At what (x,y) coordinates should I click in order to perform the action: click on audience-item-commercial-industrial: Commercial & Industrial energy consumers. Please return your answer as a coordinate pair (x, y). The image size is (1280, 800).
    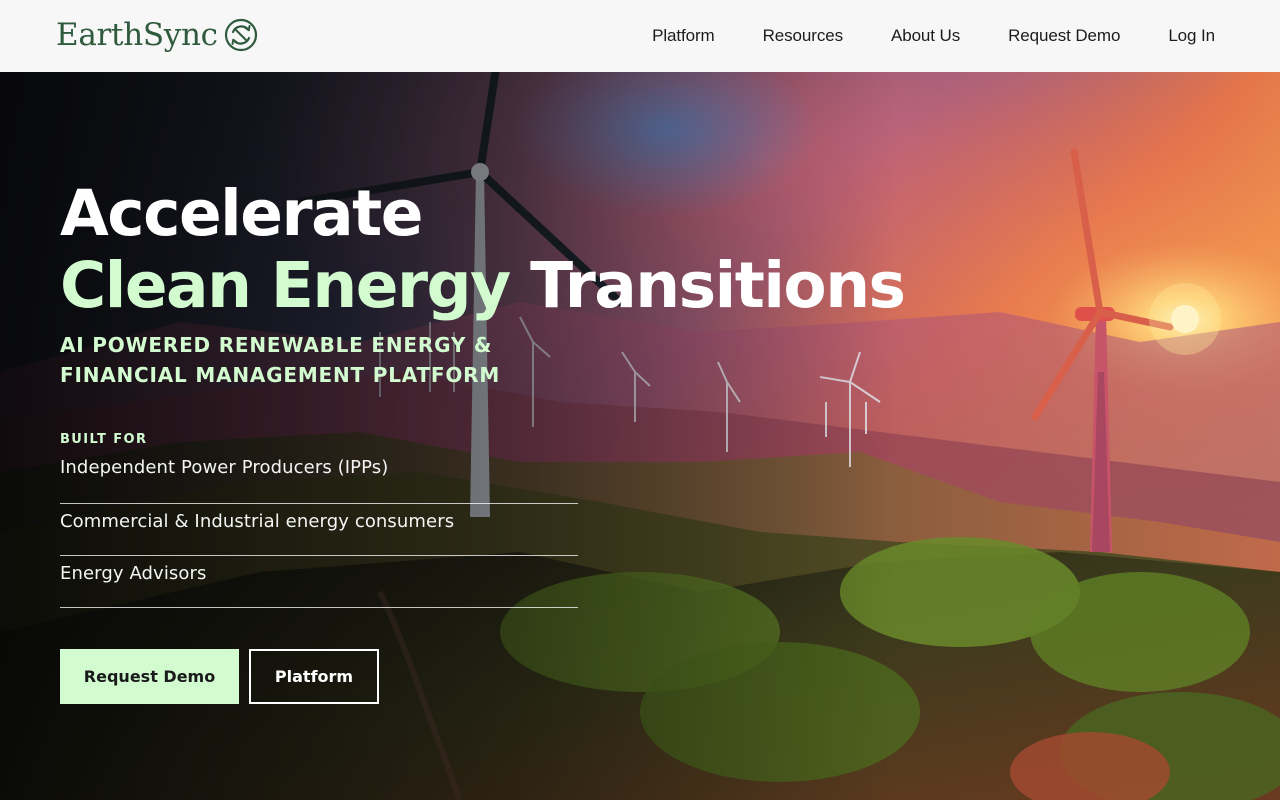
    Looking at the image, I should click on (319, 530).